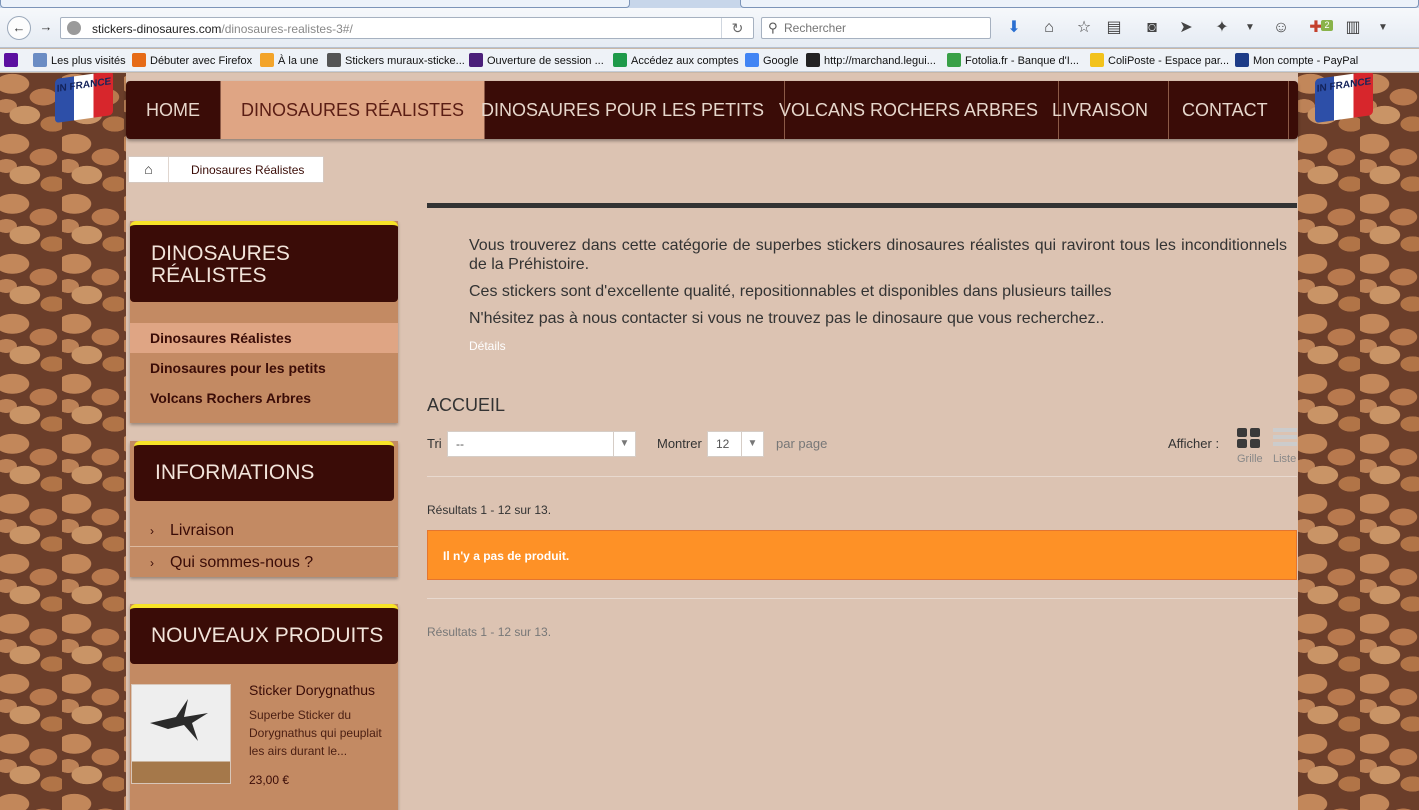  I want to click on bookmark-rss: À la une, so click(289, 61).